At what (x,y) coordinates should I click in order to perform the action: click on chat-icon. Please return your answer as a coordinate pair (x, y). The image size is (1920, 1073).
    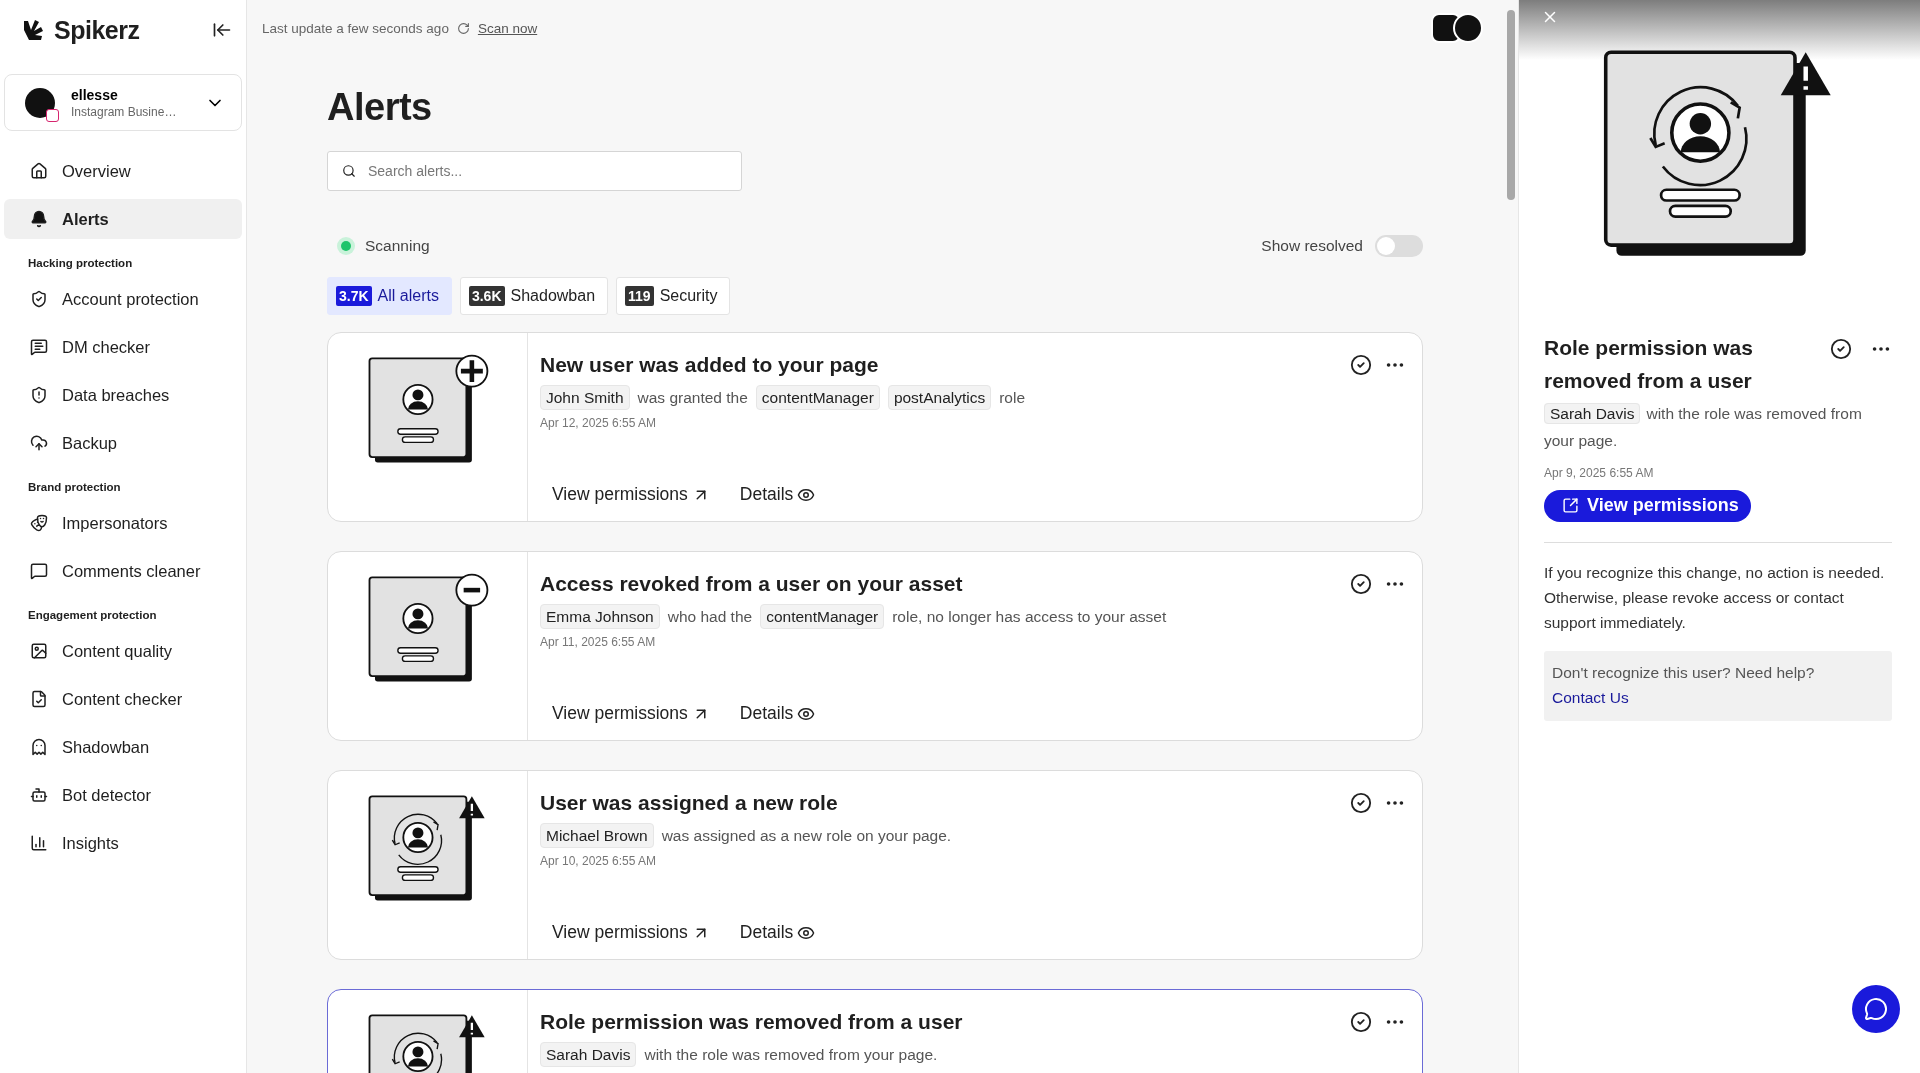
    Looking at the image, I should click on (1876, 1009).